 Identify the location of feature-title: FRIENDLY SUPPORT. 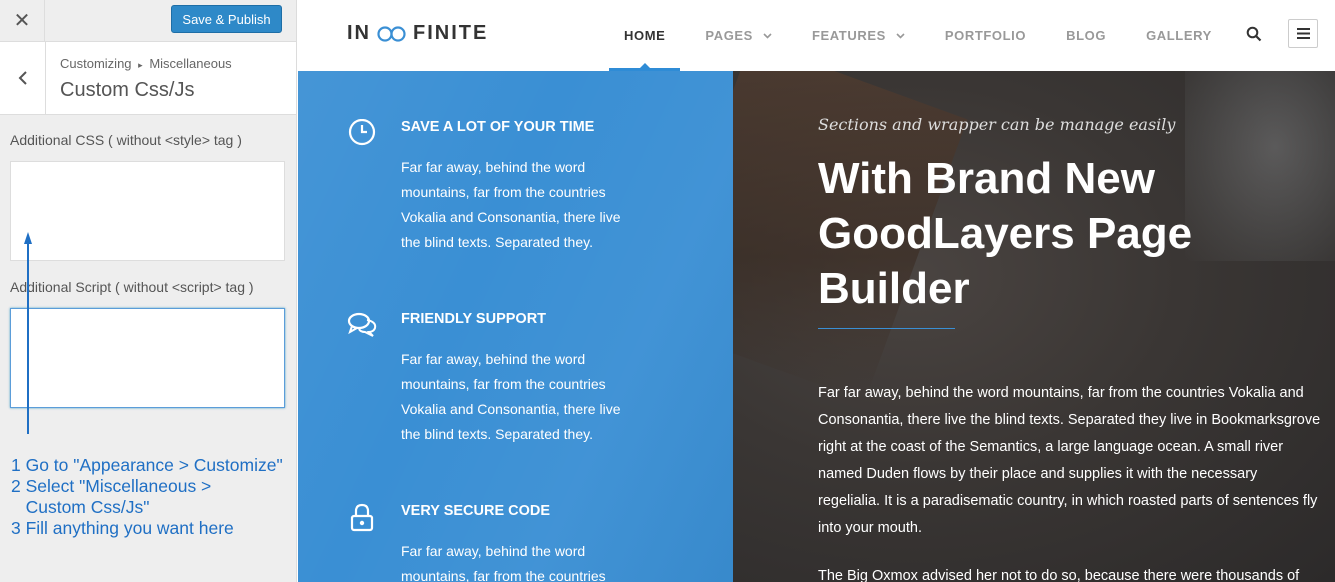
(474, 319).